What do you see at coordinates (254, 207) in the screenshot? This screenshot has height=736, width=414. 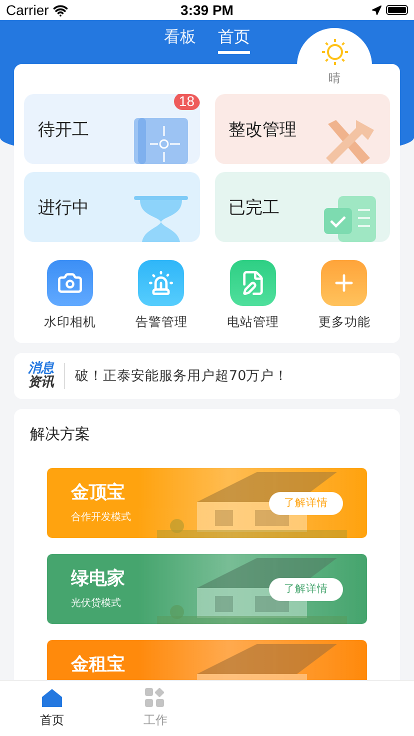 I see `tile-label: 已完工` at bounding box center [254, 207].